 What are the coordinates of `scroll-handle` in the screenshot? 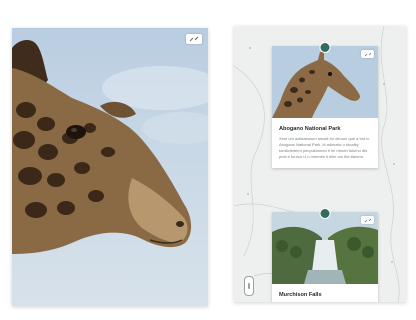 It's located at (249, 286).